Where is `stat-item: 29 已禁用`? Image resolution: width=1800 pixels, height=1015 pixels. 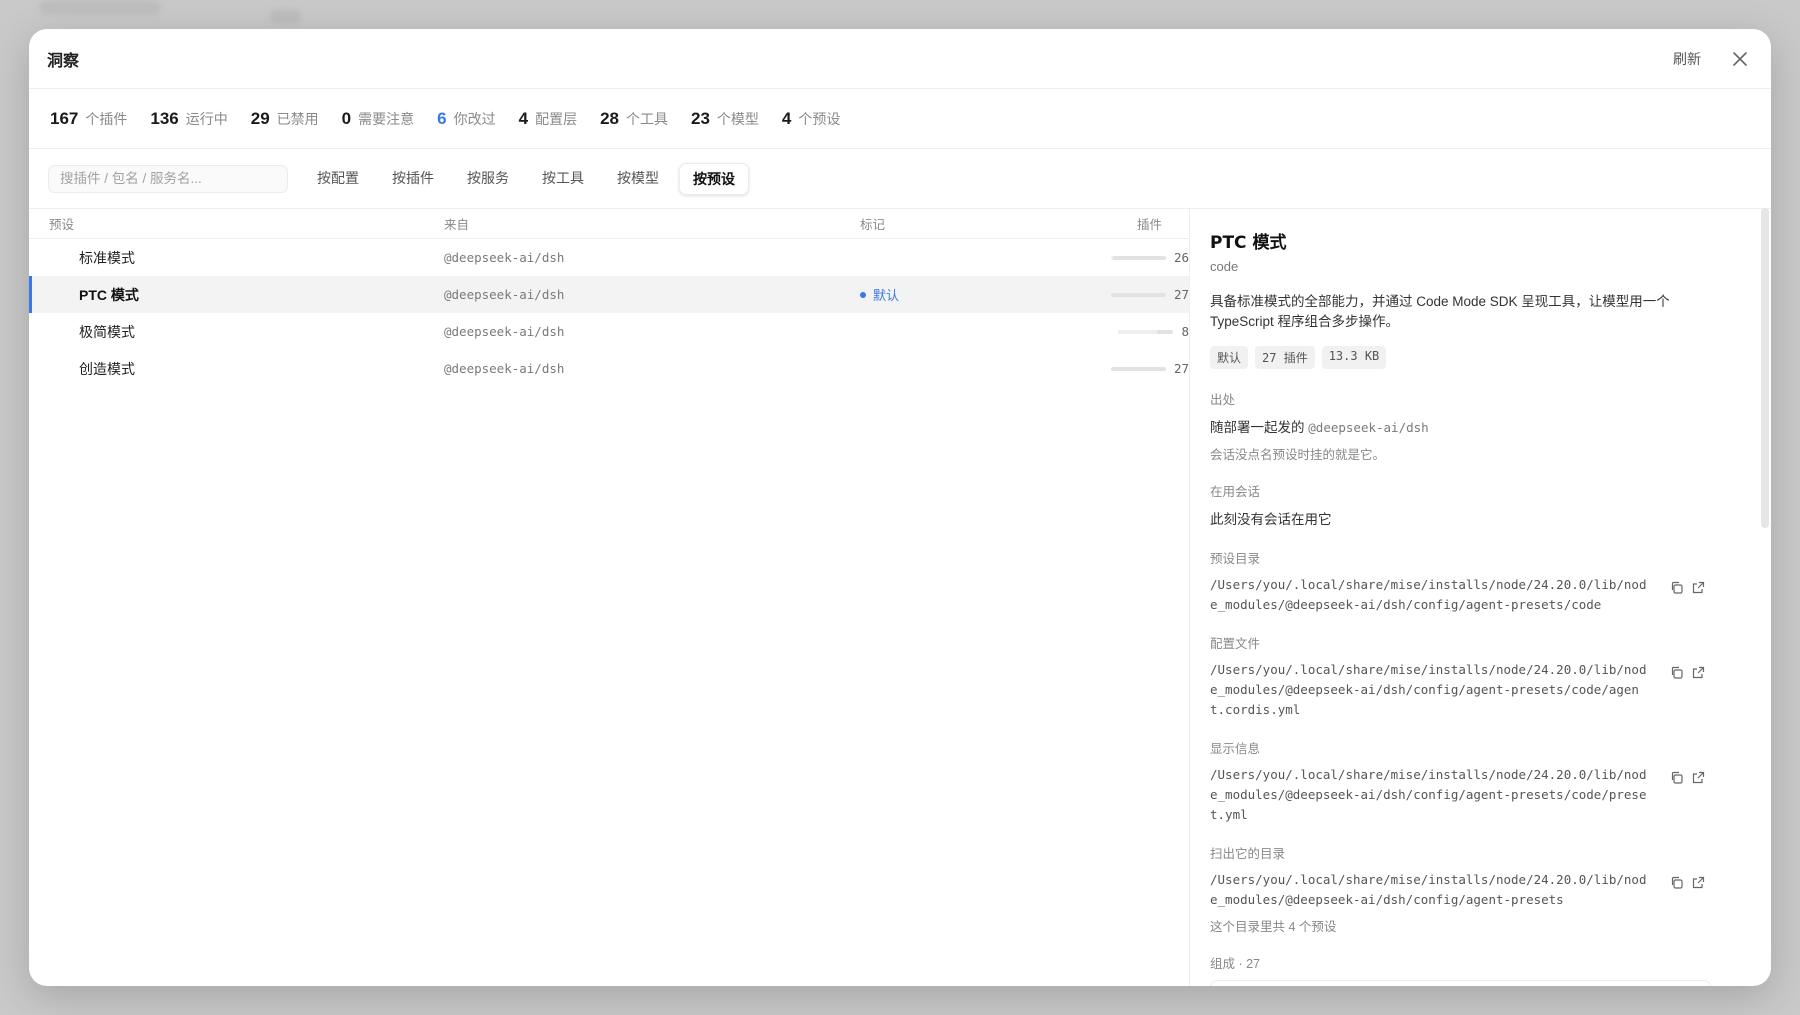
stat-item: 29 已禁用 is located at coordinates (285, 119).